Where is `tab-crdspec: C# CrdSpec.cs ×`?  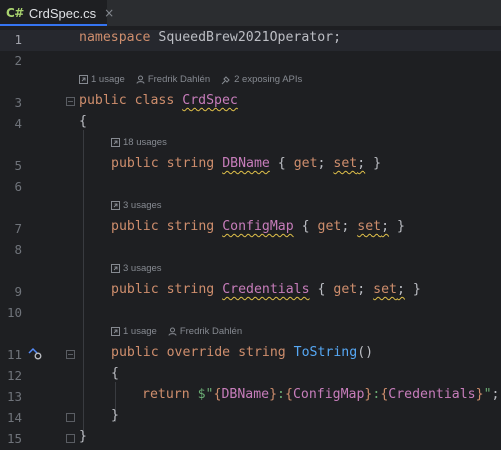
tab-crdspec: C# CrdSpec.cs × is located at coordinates (57, 13).